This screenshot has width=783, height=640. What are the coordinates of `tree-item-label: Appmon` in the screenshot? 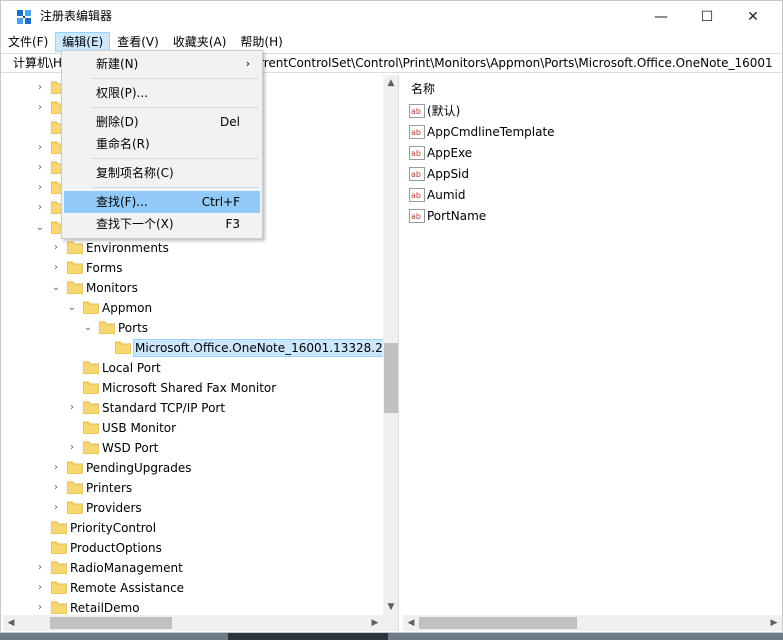 It's located at (127, 308).